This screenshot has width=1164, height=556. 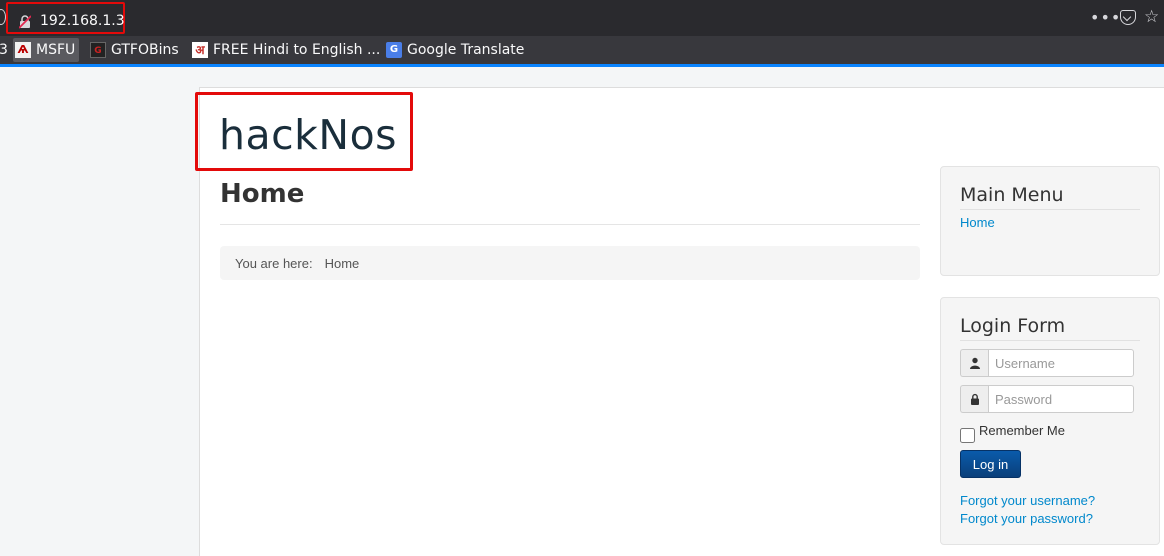 What do you see at coordinates (145, 50) in the screenshot?
I see `bookmark-label: GTFOBins` at bounding box center [145, 50].